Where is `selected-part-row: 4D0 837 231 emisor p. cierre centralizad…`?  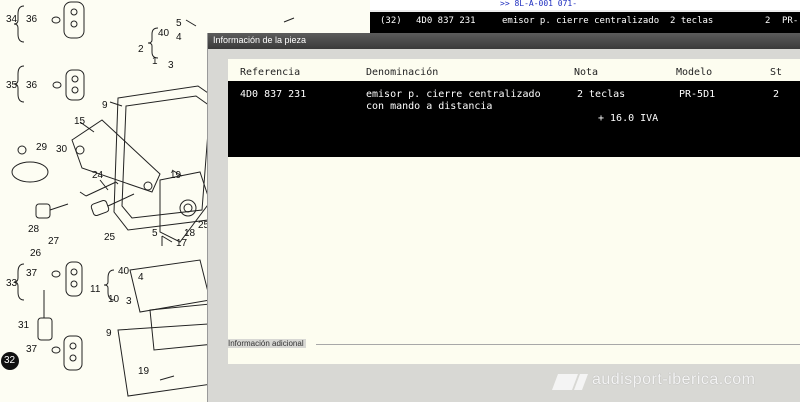
selected-part-row: 4D0 837 231 emisor p. cierre centralizad… is located at coordinates (514, 119).